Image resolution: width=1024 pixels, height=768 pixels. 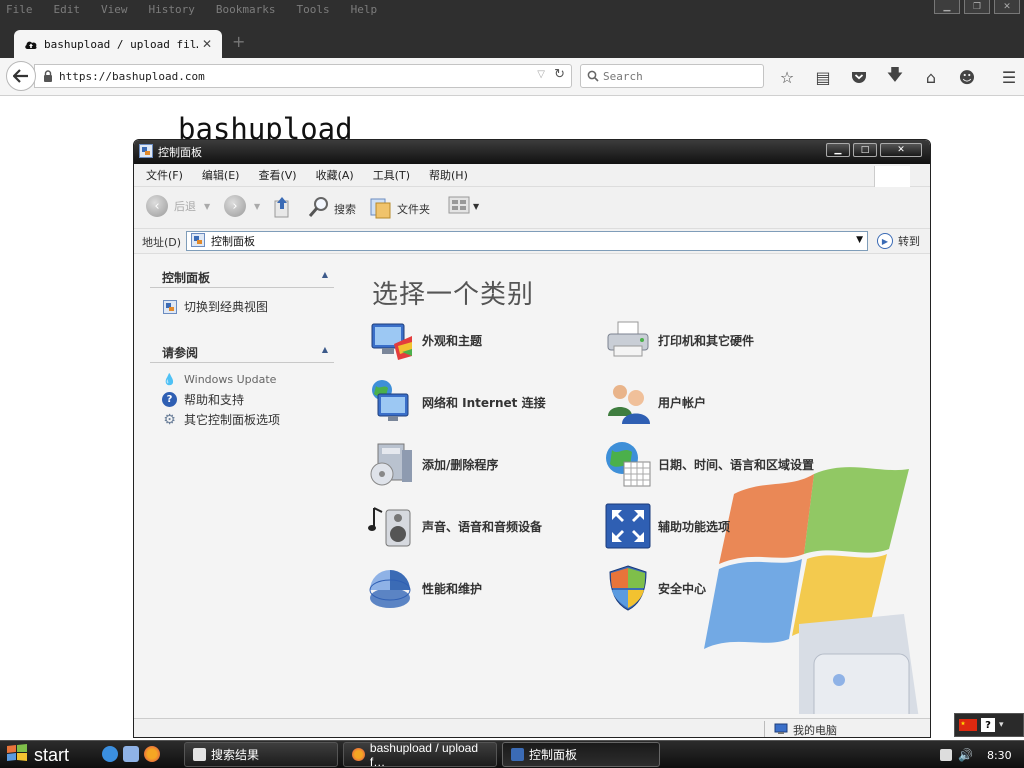 What do you see at coordinates (364, 9) in the screenshot?
I see `menu-help: Help` at bounding box center [364, 9].